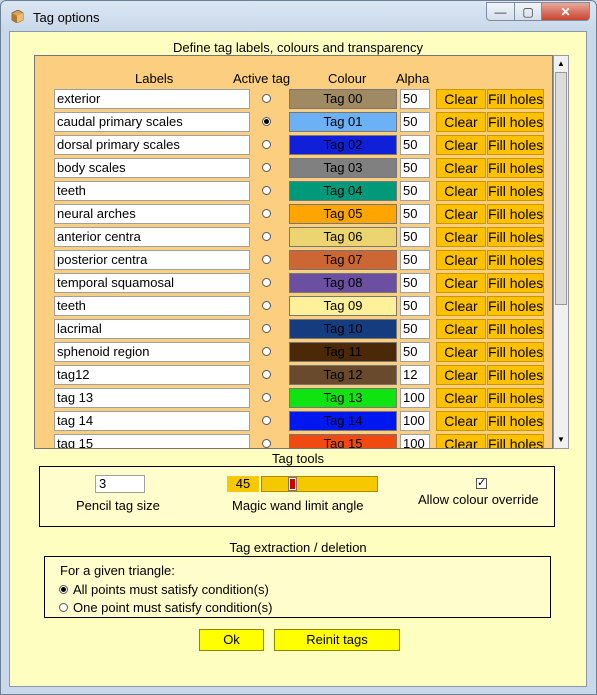 The image size is (597, 695). Describe the element at coordinates (343, 260) in the screenshot. I see `tag-colour-swatch: Tag 07` at that location.